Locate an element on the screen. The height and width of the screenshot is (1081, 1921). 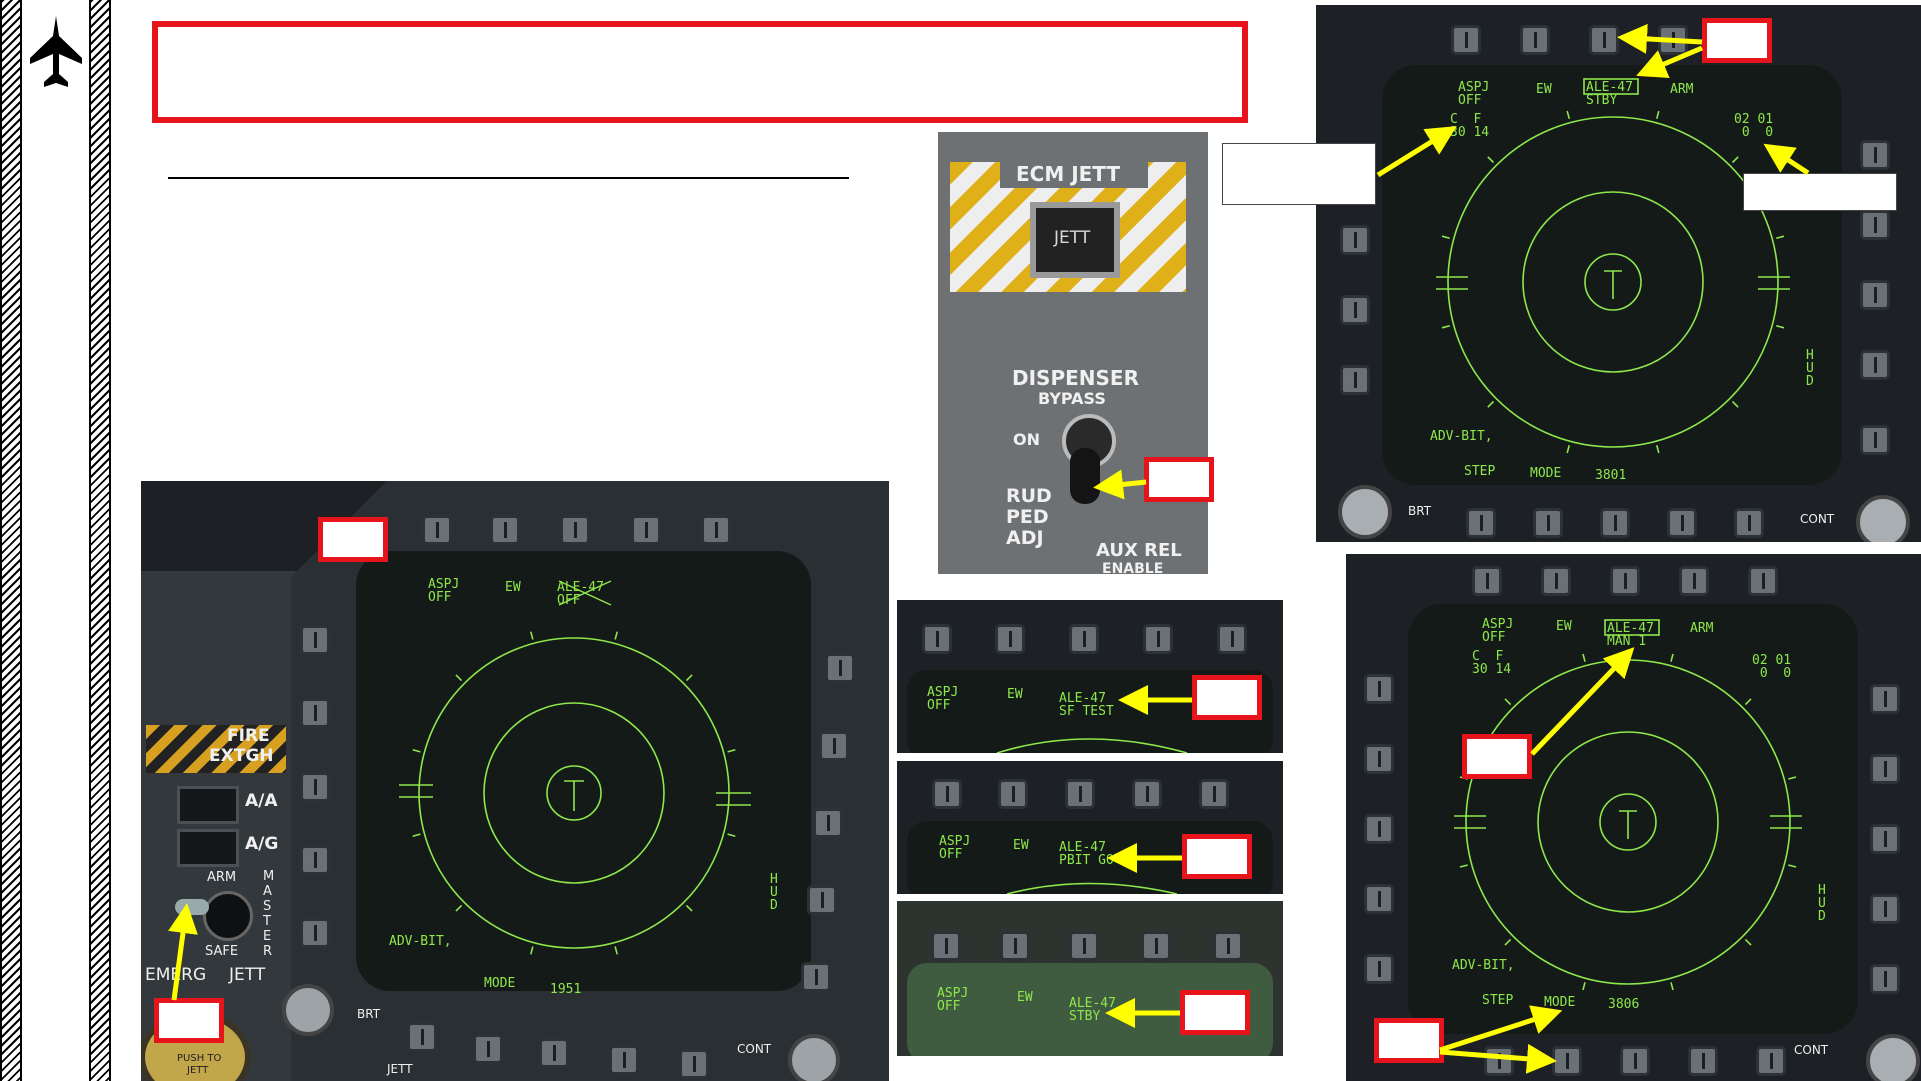
adj-label: ADJ is located at coordinates (1025, 538).